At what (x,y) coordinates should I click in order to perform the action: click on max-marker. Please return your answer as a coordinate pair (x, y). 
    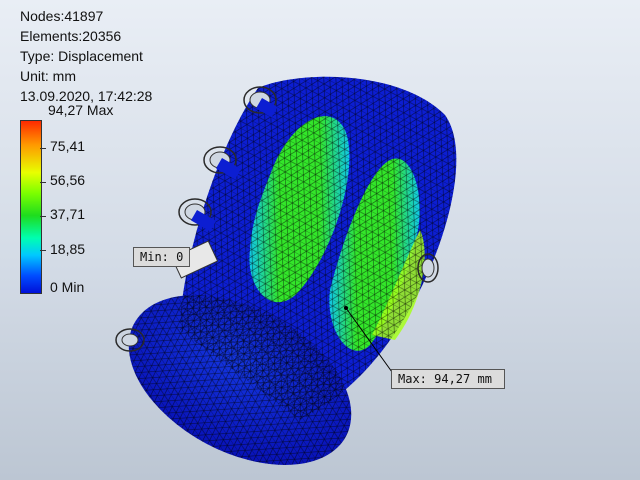
    Looking at the image, I should click on (346, 308).